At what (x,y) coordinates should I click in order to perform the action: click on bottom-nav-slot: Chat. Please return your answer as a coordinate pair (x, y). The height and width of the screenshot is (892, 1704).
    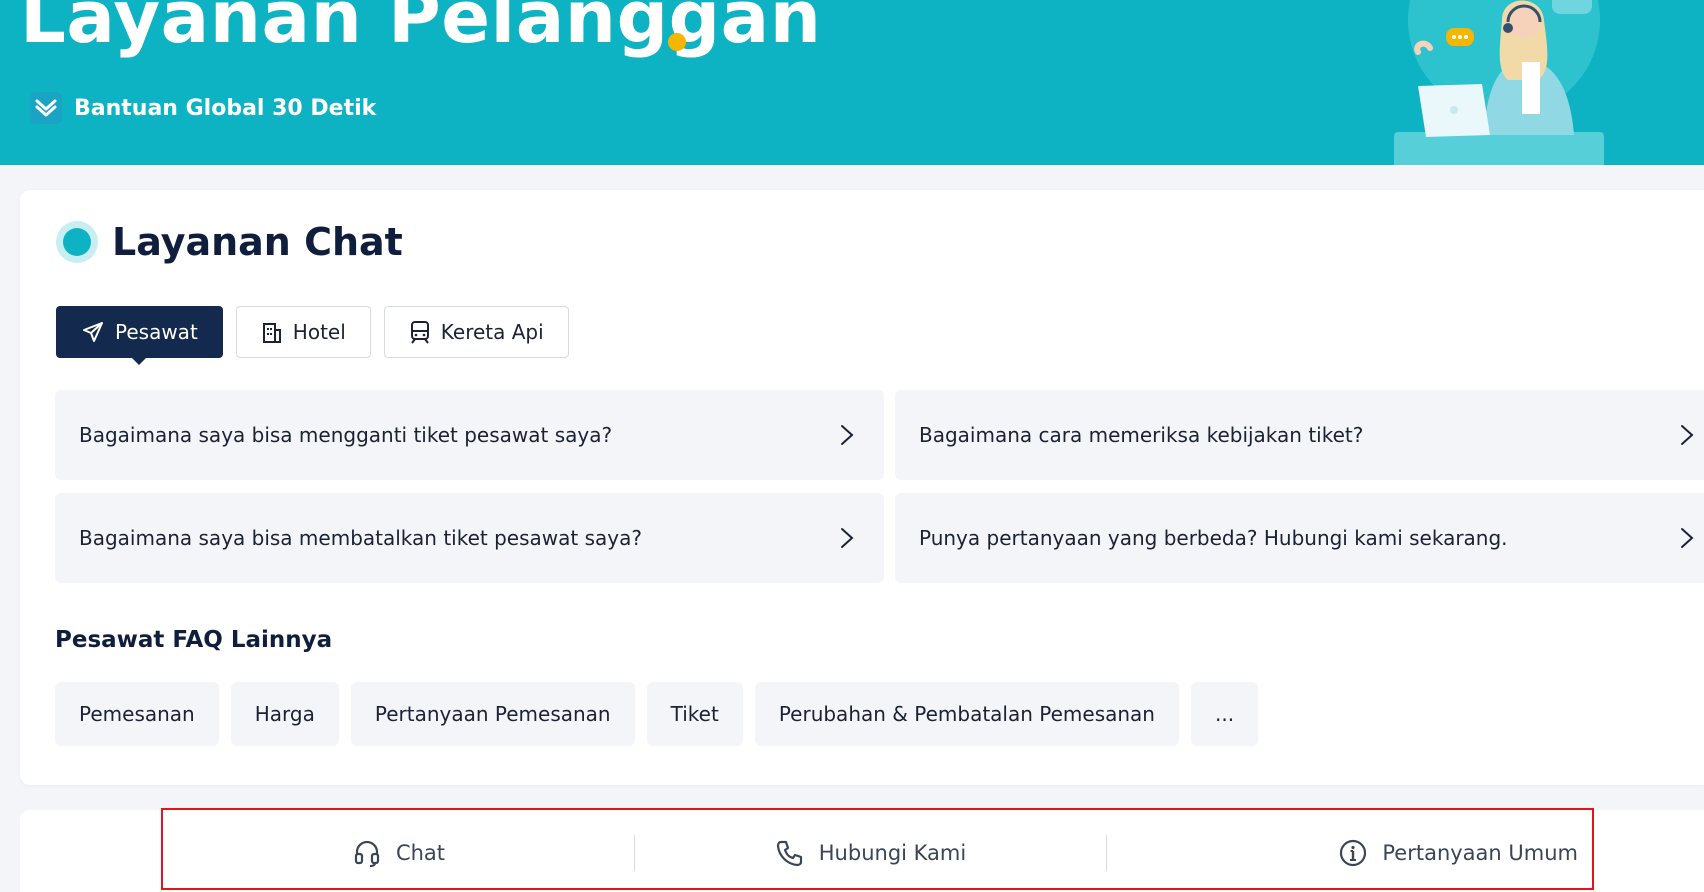
    Looking at the image, I should click on (398, 853).